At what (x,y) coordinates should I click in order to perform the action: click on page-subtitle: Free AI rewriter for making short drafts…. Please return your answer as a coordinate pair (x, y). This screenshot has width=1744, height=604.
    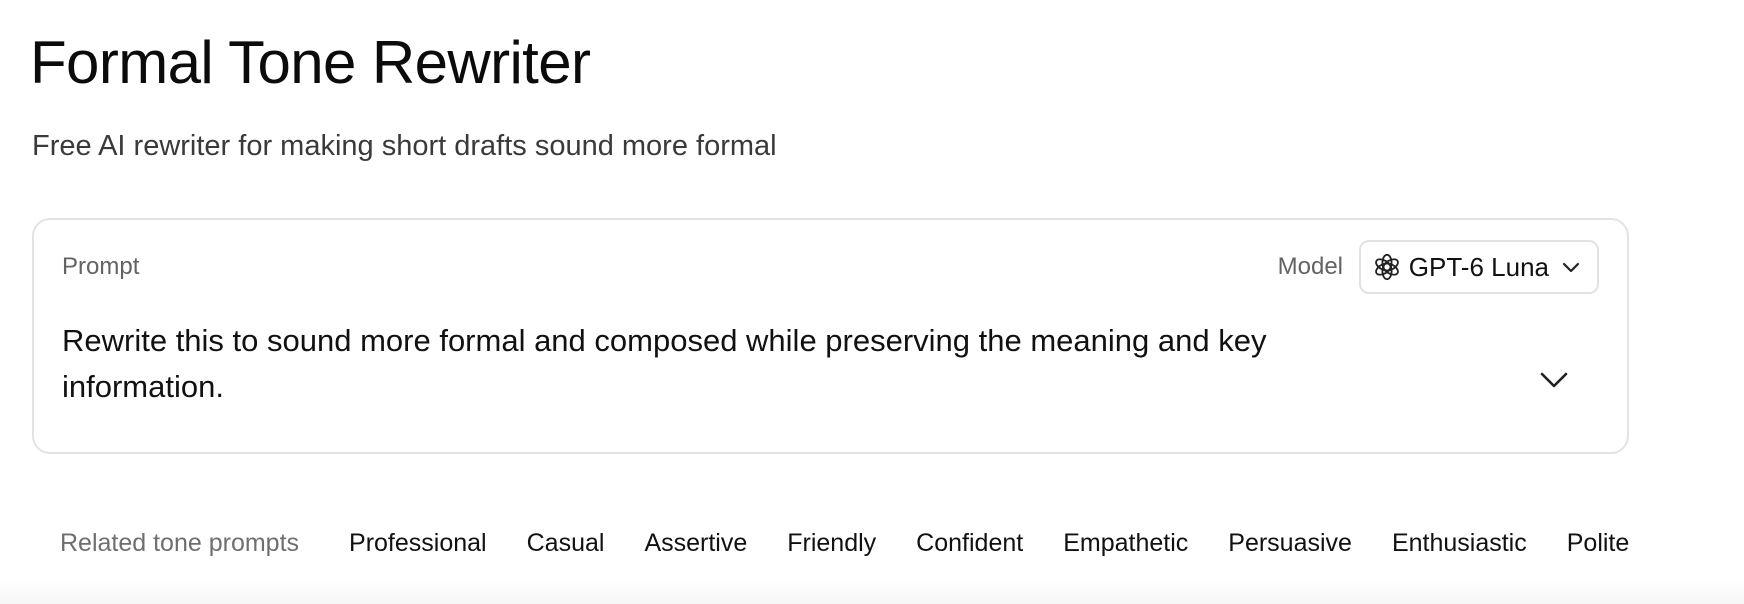
    Looking at the image, I should click on (404, 146).